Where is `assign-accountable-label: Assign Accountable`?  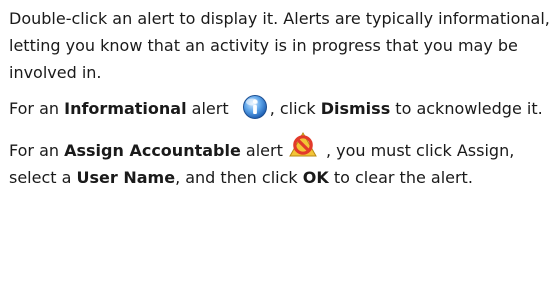 assign-accountable-label: Assign Accountable is located at coordinates (152, 150).